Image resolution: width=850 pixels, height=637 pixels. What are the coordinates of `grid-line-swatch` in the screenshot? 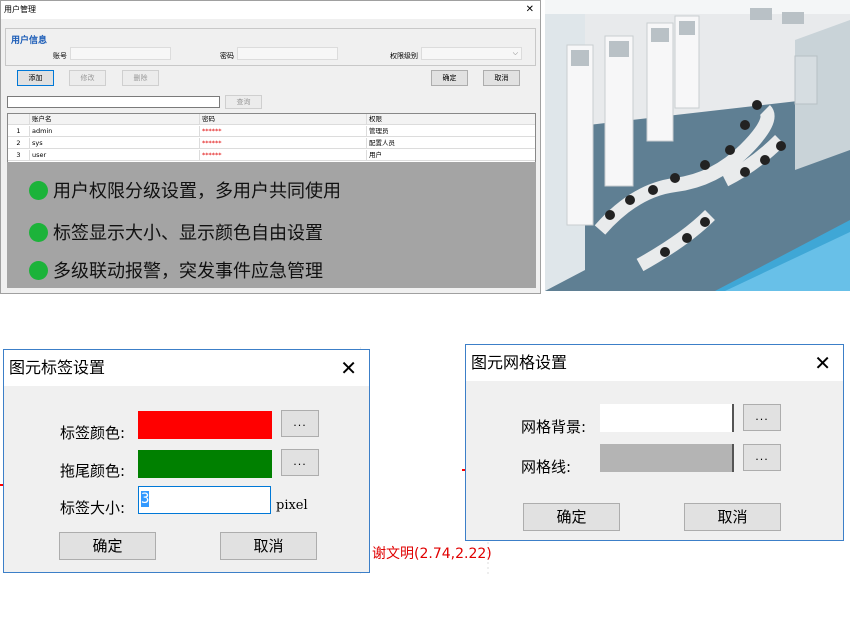 It's located at (667, 458).